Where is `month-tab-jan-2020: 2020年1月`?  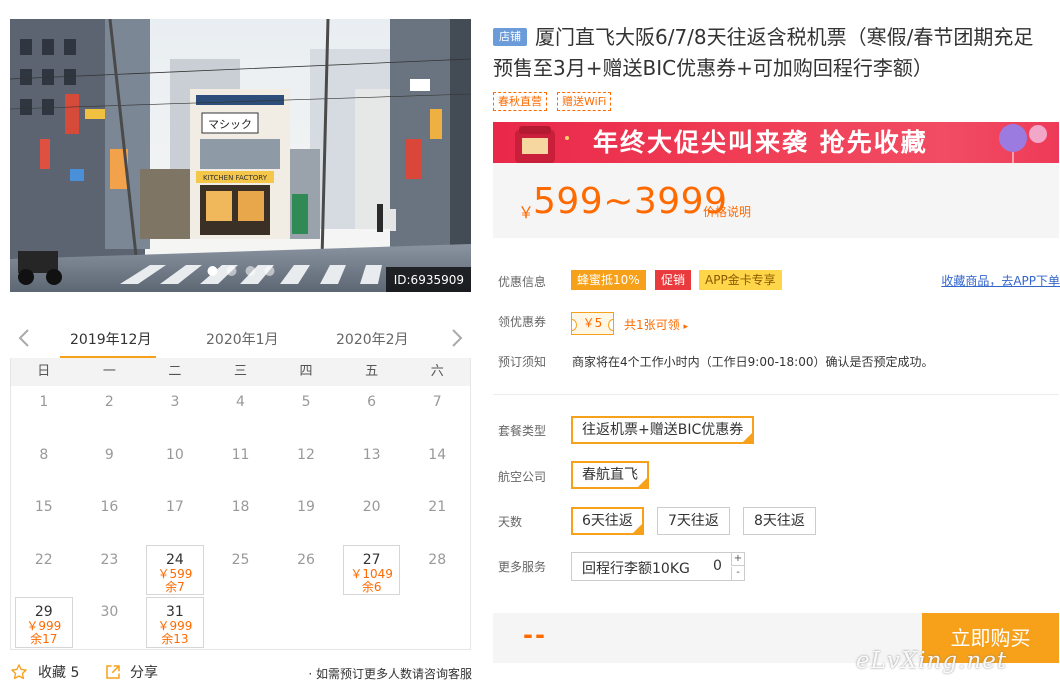 month-tab-jan-2020: 2020年1月 is located at coordinates (242, 339).